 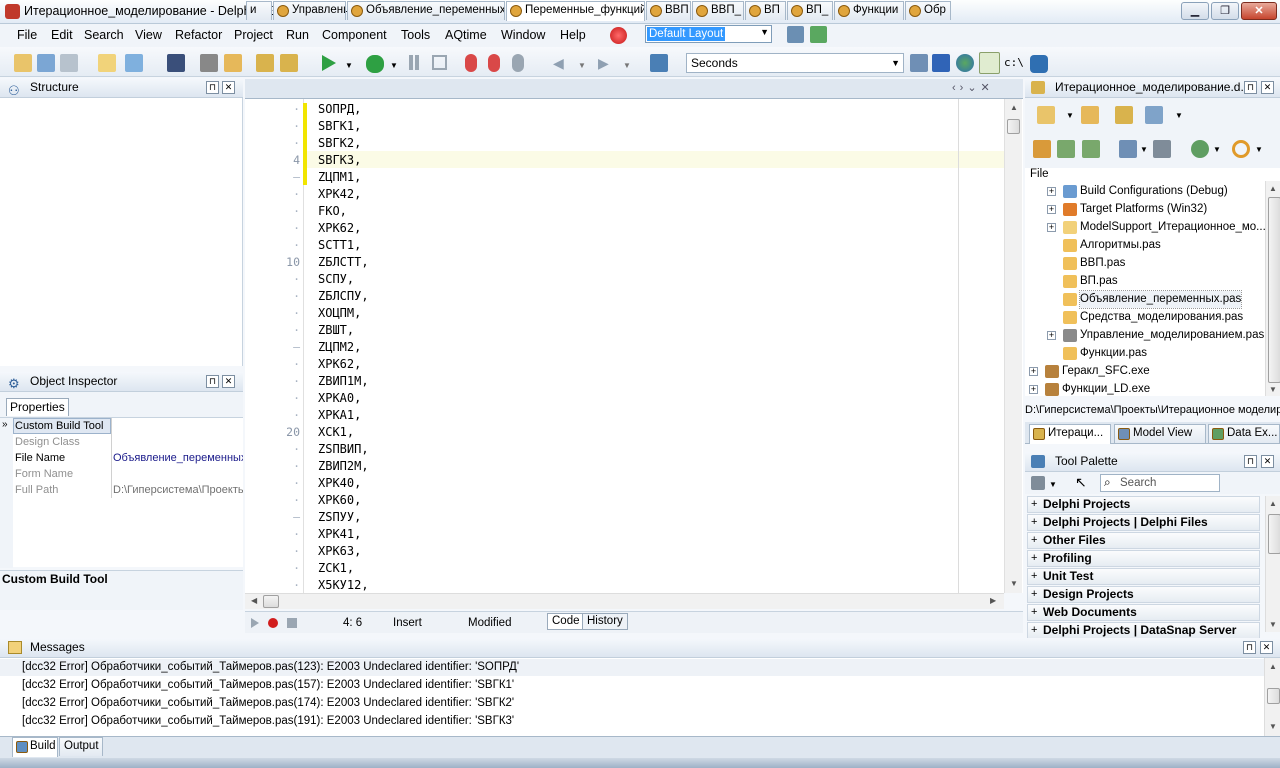 What do you see at coordinates (1038, 483) in the screenshot?
I see `categories-icon` at bounding box center [1038, 483].